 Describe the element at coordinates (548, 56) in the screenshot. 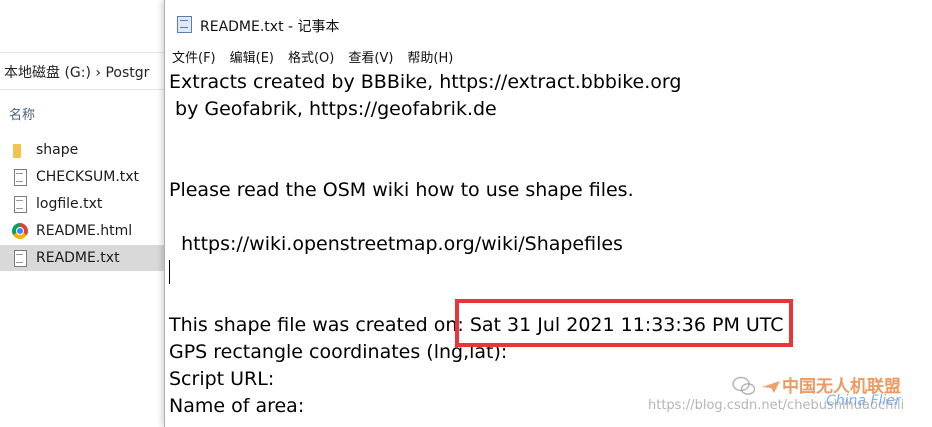

I see `menu-bar: 文件(F) 编辑(E) 格式(O) 查看(V) 帮助(H)` at that location.